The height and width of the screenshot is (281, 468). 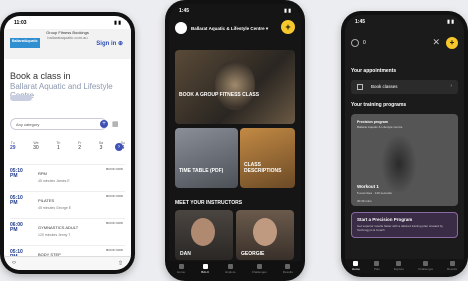 I want to click on program-tag: Precision program, so click(x=372, y=122).